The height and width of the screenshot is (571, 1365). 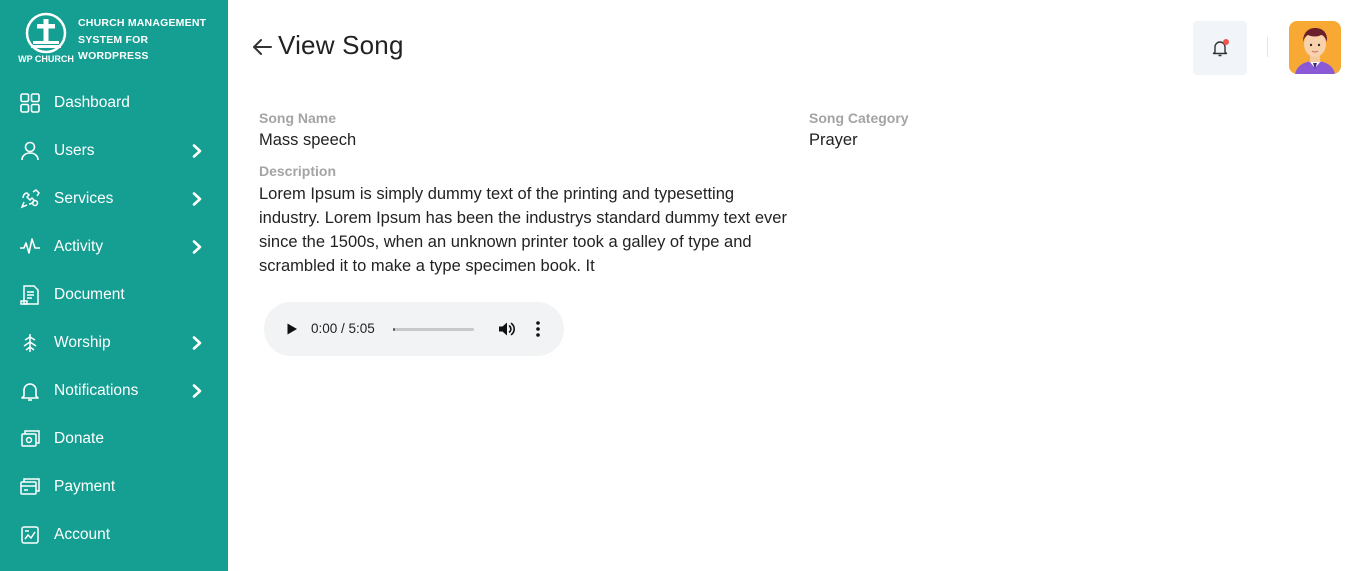 I want to click on user-icon, so click(x=30, y=151).